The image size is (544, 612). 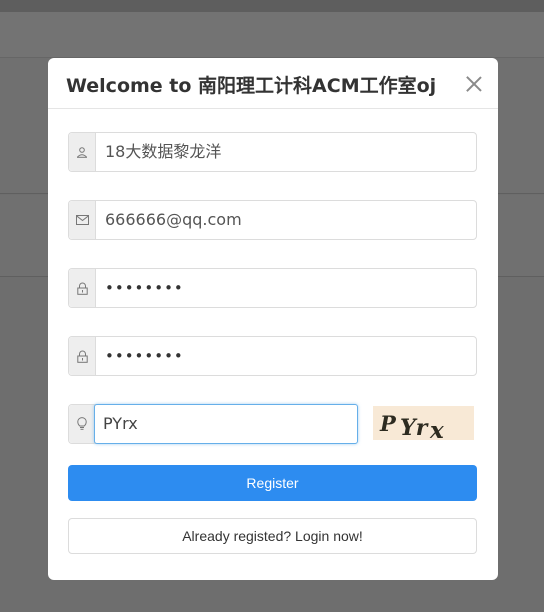 I want to click on modal-title: Welcome to 南阳理工计科ACM工作室oj, so click(x=251, y=86).